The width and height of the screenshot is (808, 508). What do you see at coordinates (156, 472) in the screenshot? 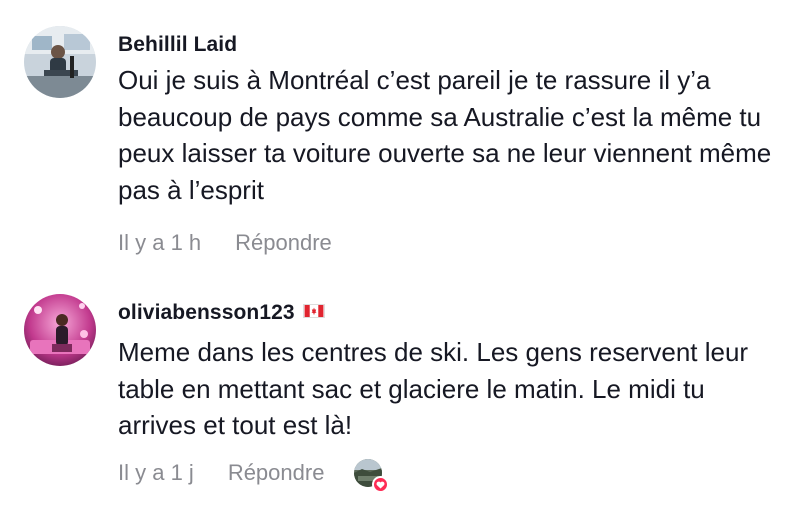
I see `comment-timestamp: Il y a 1 j` at bounding box center [156, 472].